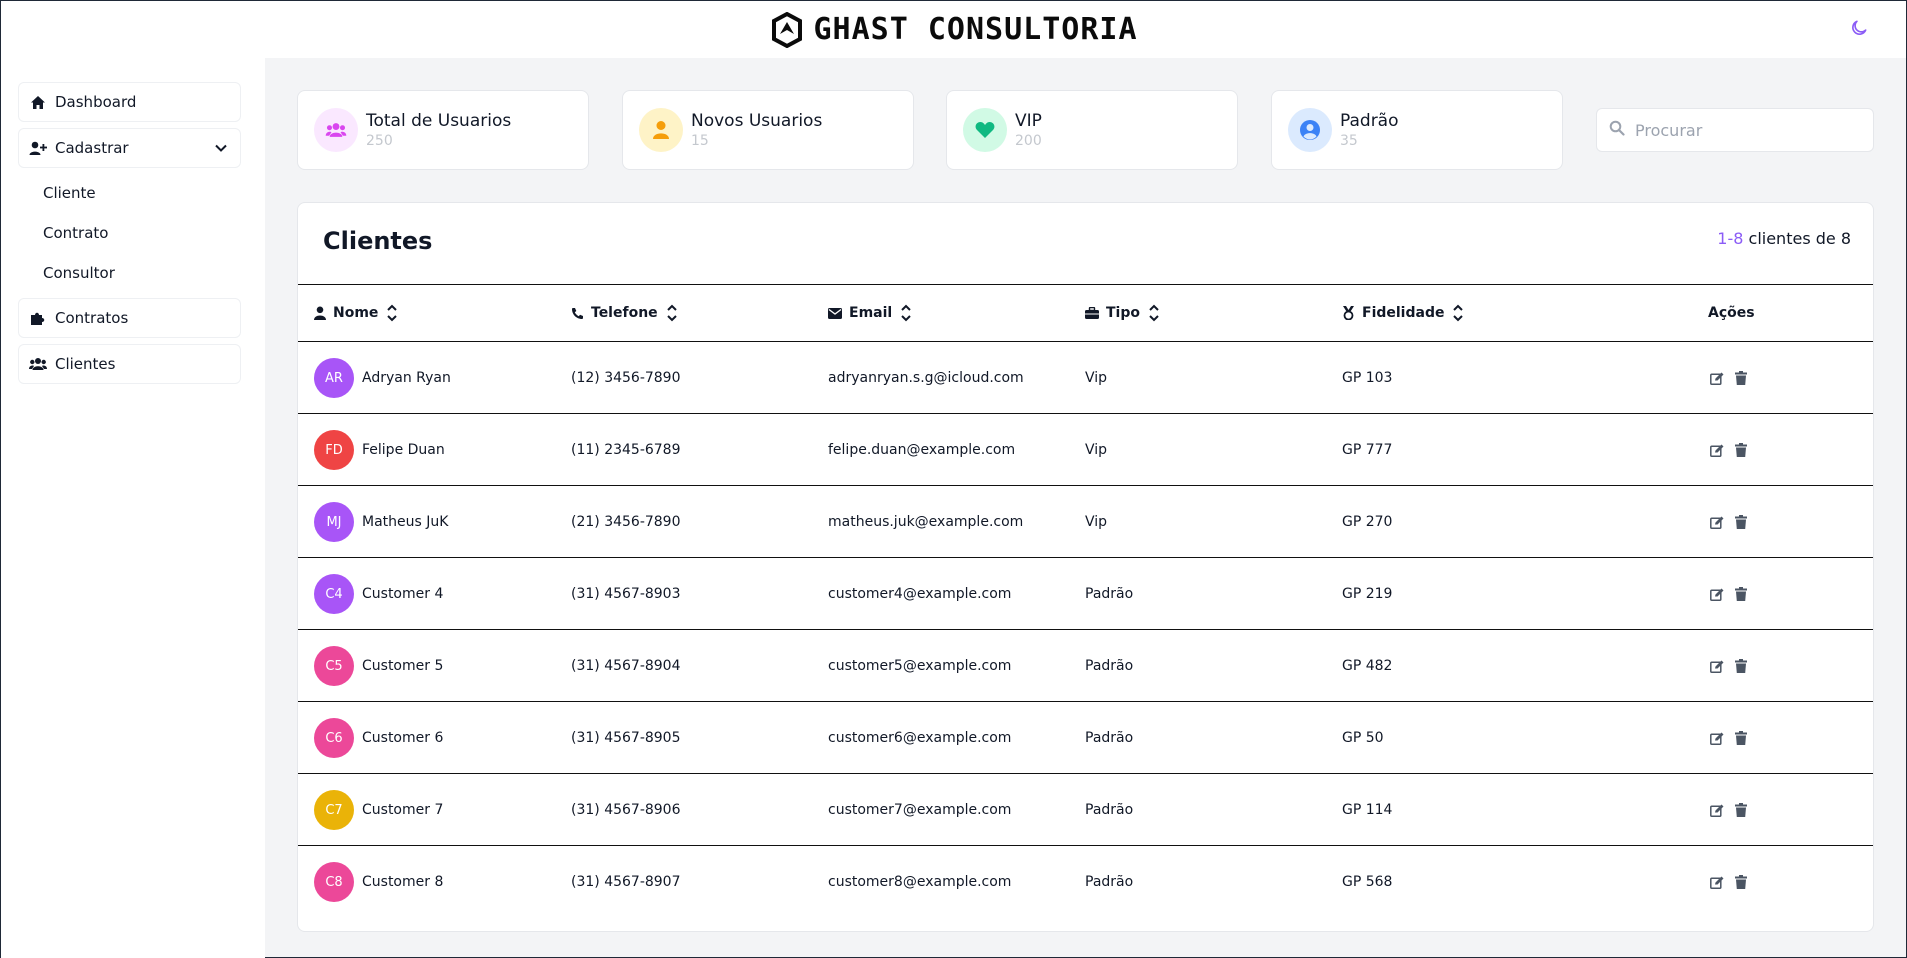  What do you see at coordinates (1367, 810) in the screenshot?
I see `cell-fidelidade: GP 114` at bounding box center [1367, 810].